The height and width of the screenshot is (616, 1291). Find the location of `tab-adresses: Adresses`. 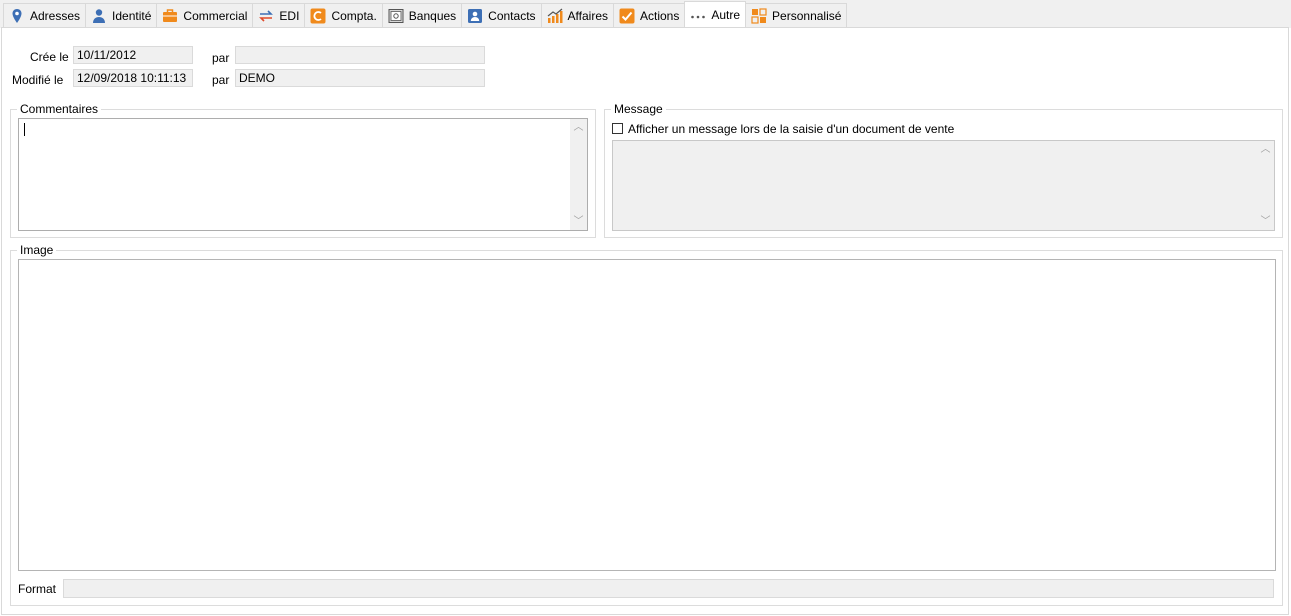

tab-adresses: Adresses is located at coordinates (45, 15).